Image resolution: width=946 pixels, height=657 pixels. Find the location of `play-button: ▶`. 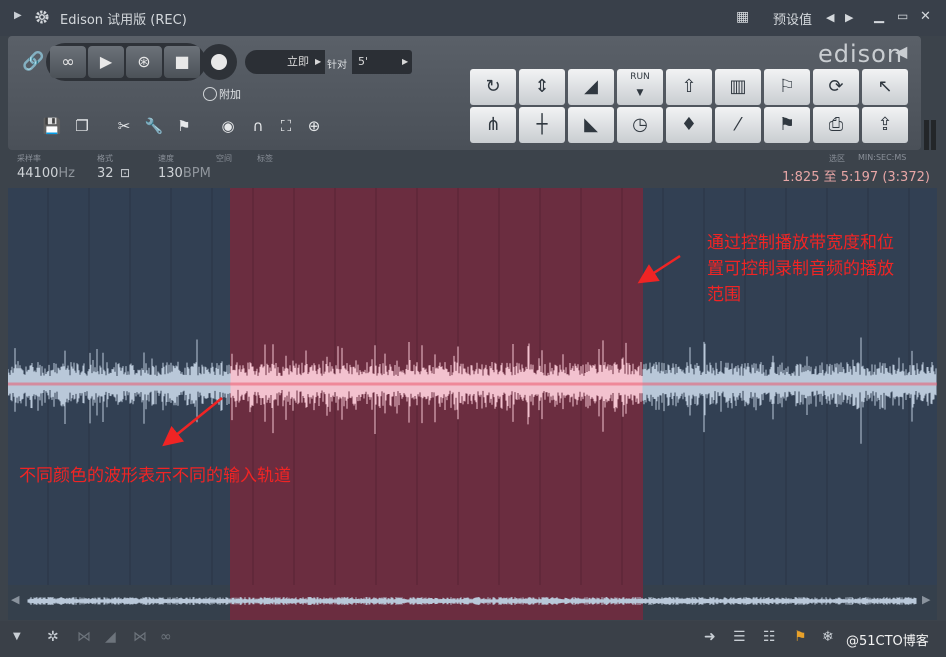

play-button: ▶ is located at coordinates (106, 62).